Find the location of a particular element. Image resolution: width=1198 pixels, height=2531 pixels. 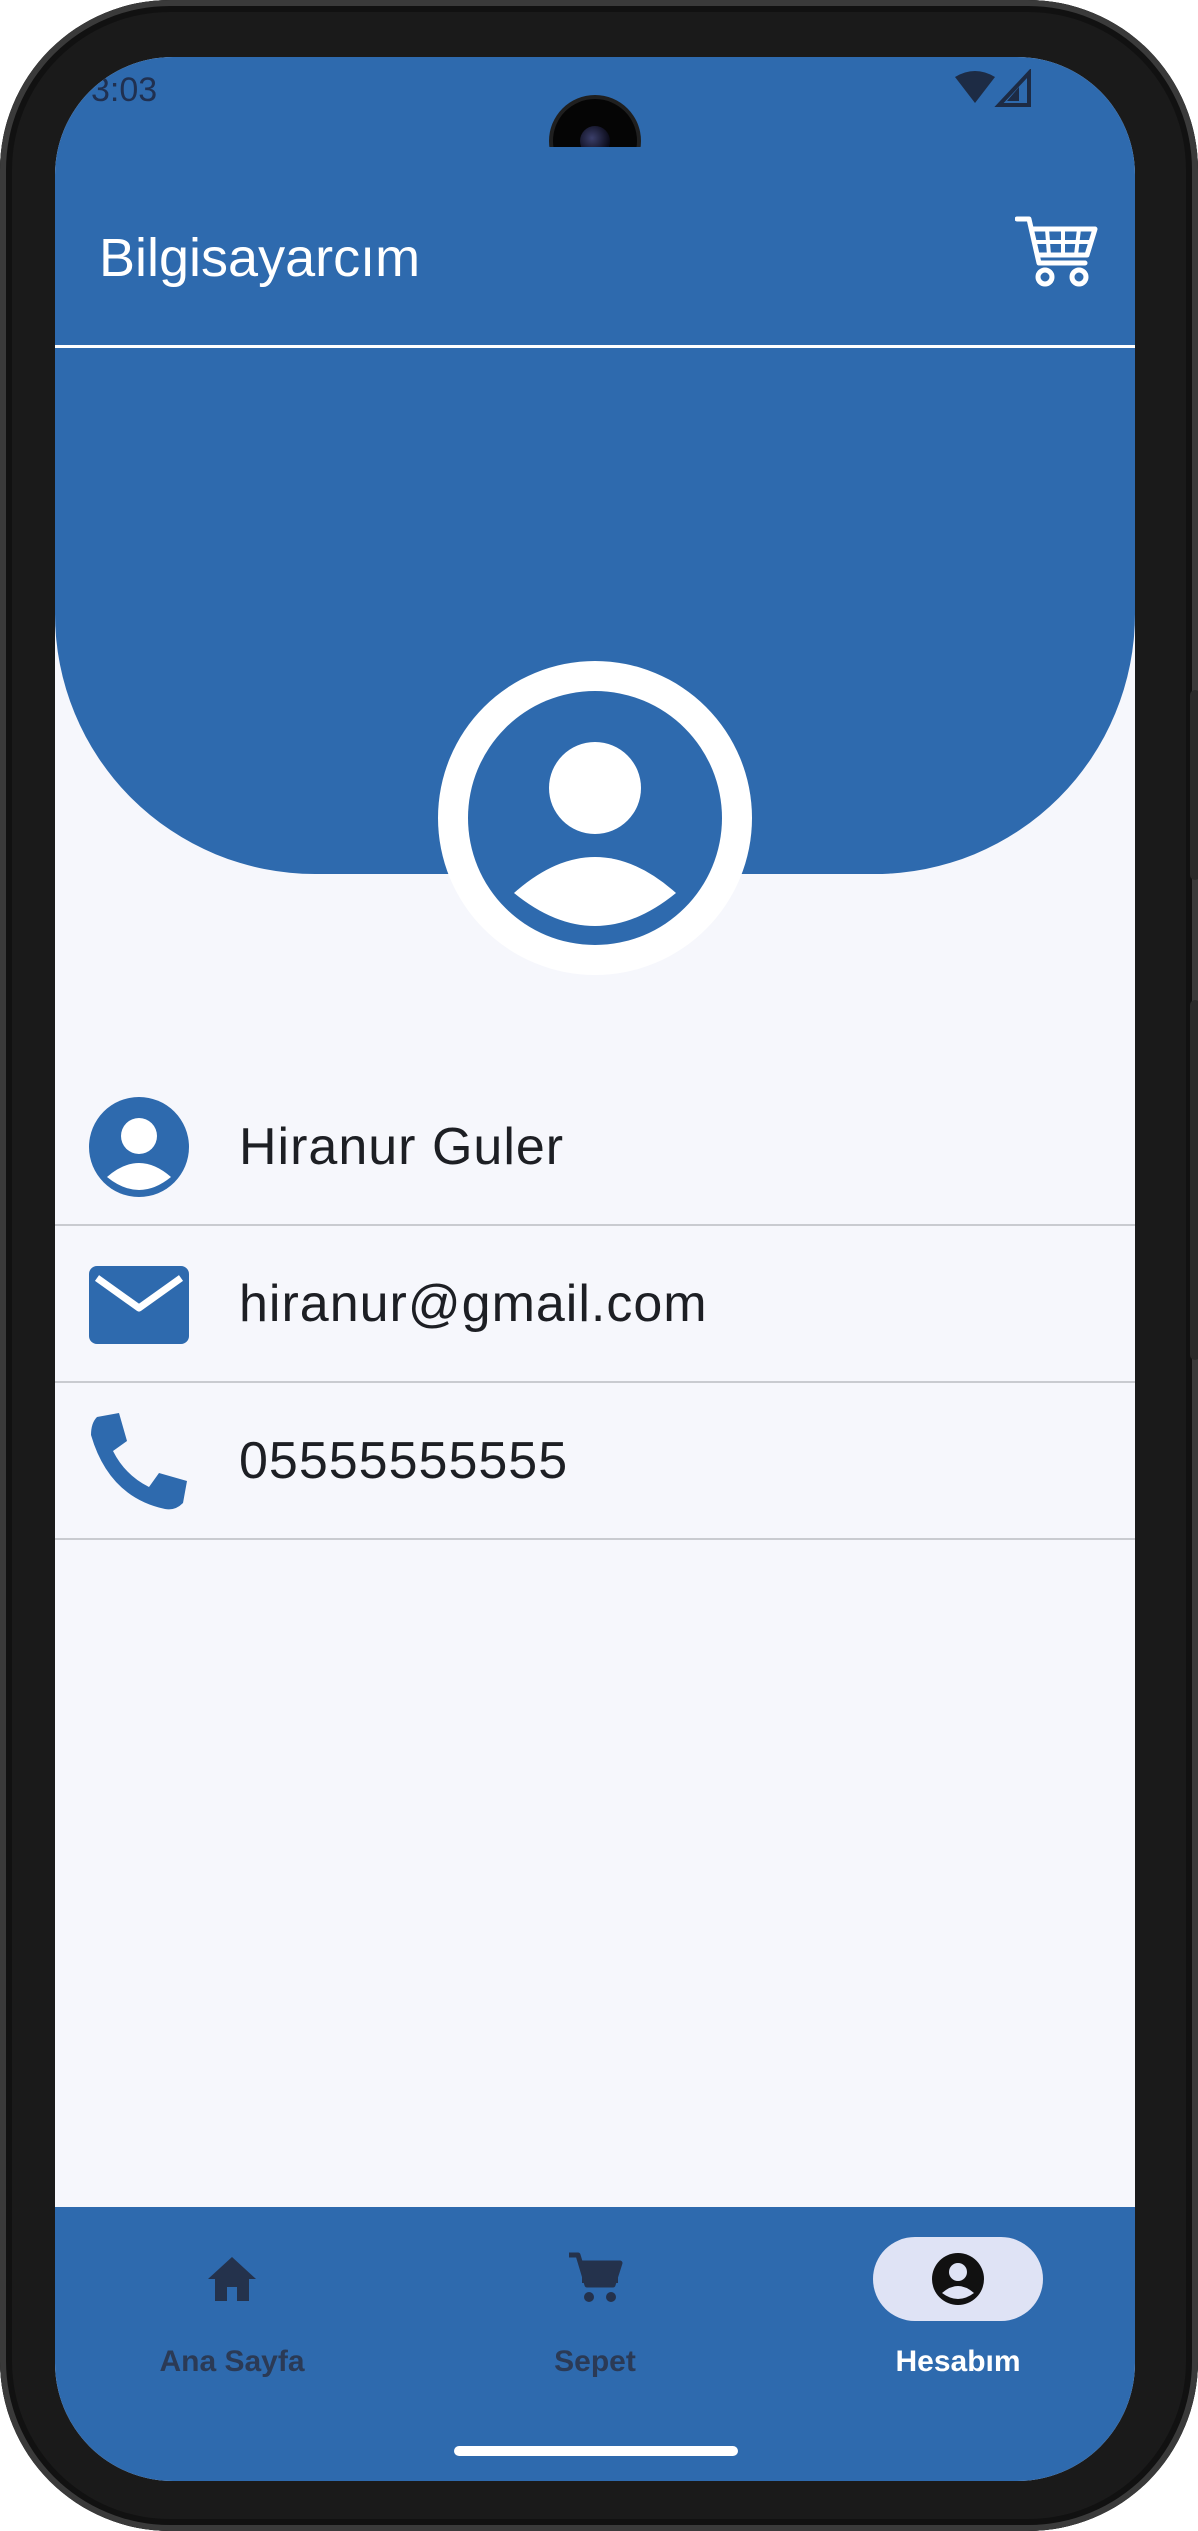

profile-email-row: hiranur@gmail.com is located at coordinates (595, 1304).